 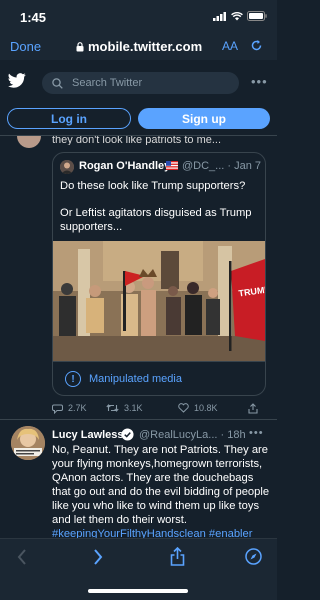 I want to click on manipulated-media-label: Manipulated media, so click(x=135, y=379).